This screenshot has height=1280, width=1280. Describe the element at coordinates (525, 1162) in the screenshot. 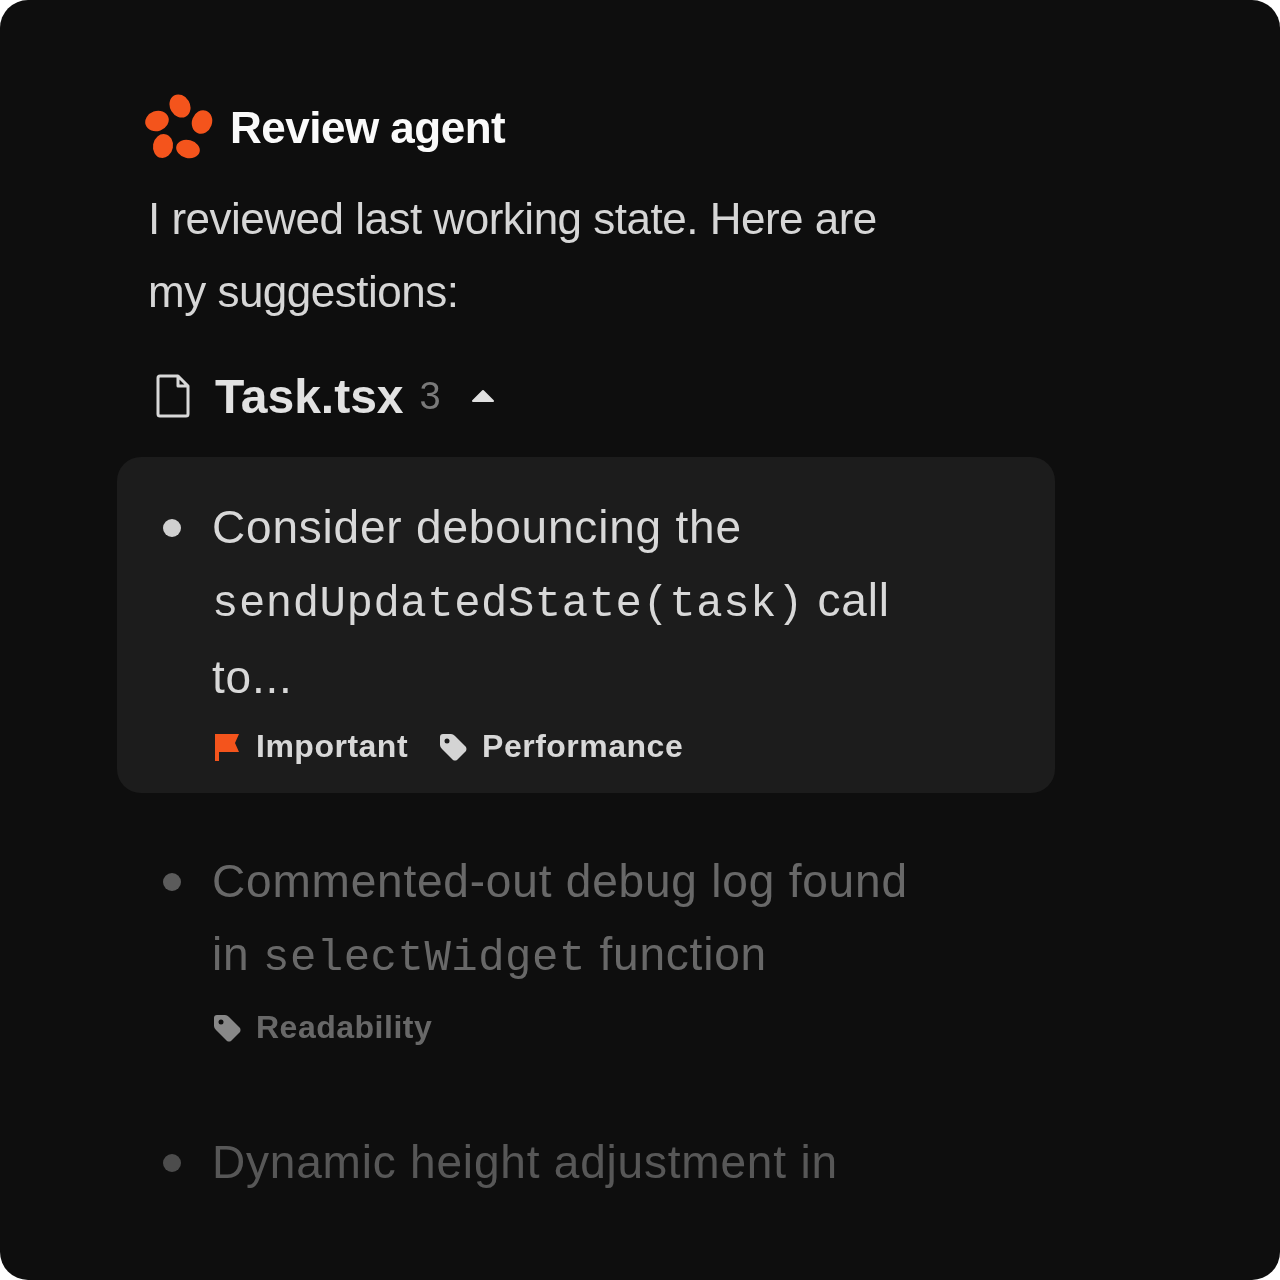

I see `suggestion-text: Dynamic height adjustment in` at that location.